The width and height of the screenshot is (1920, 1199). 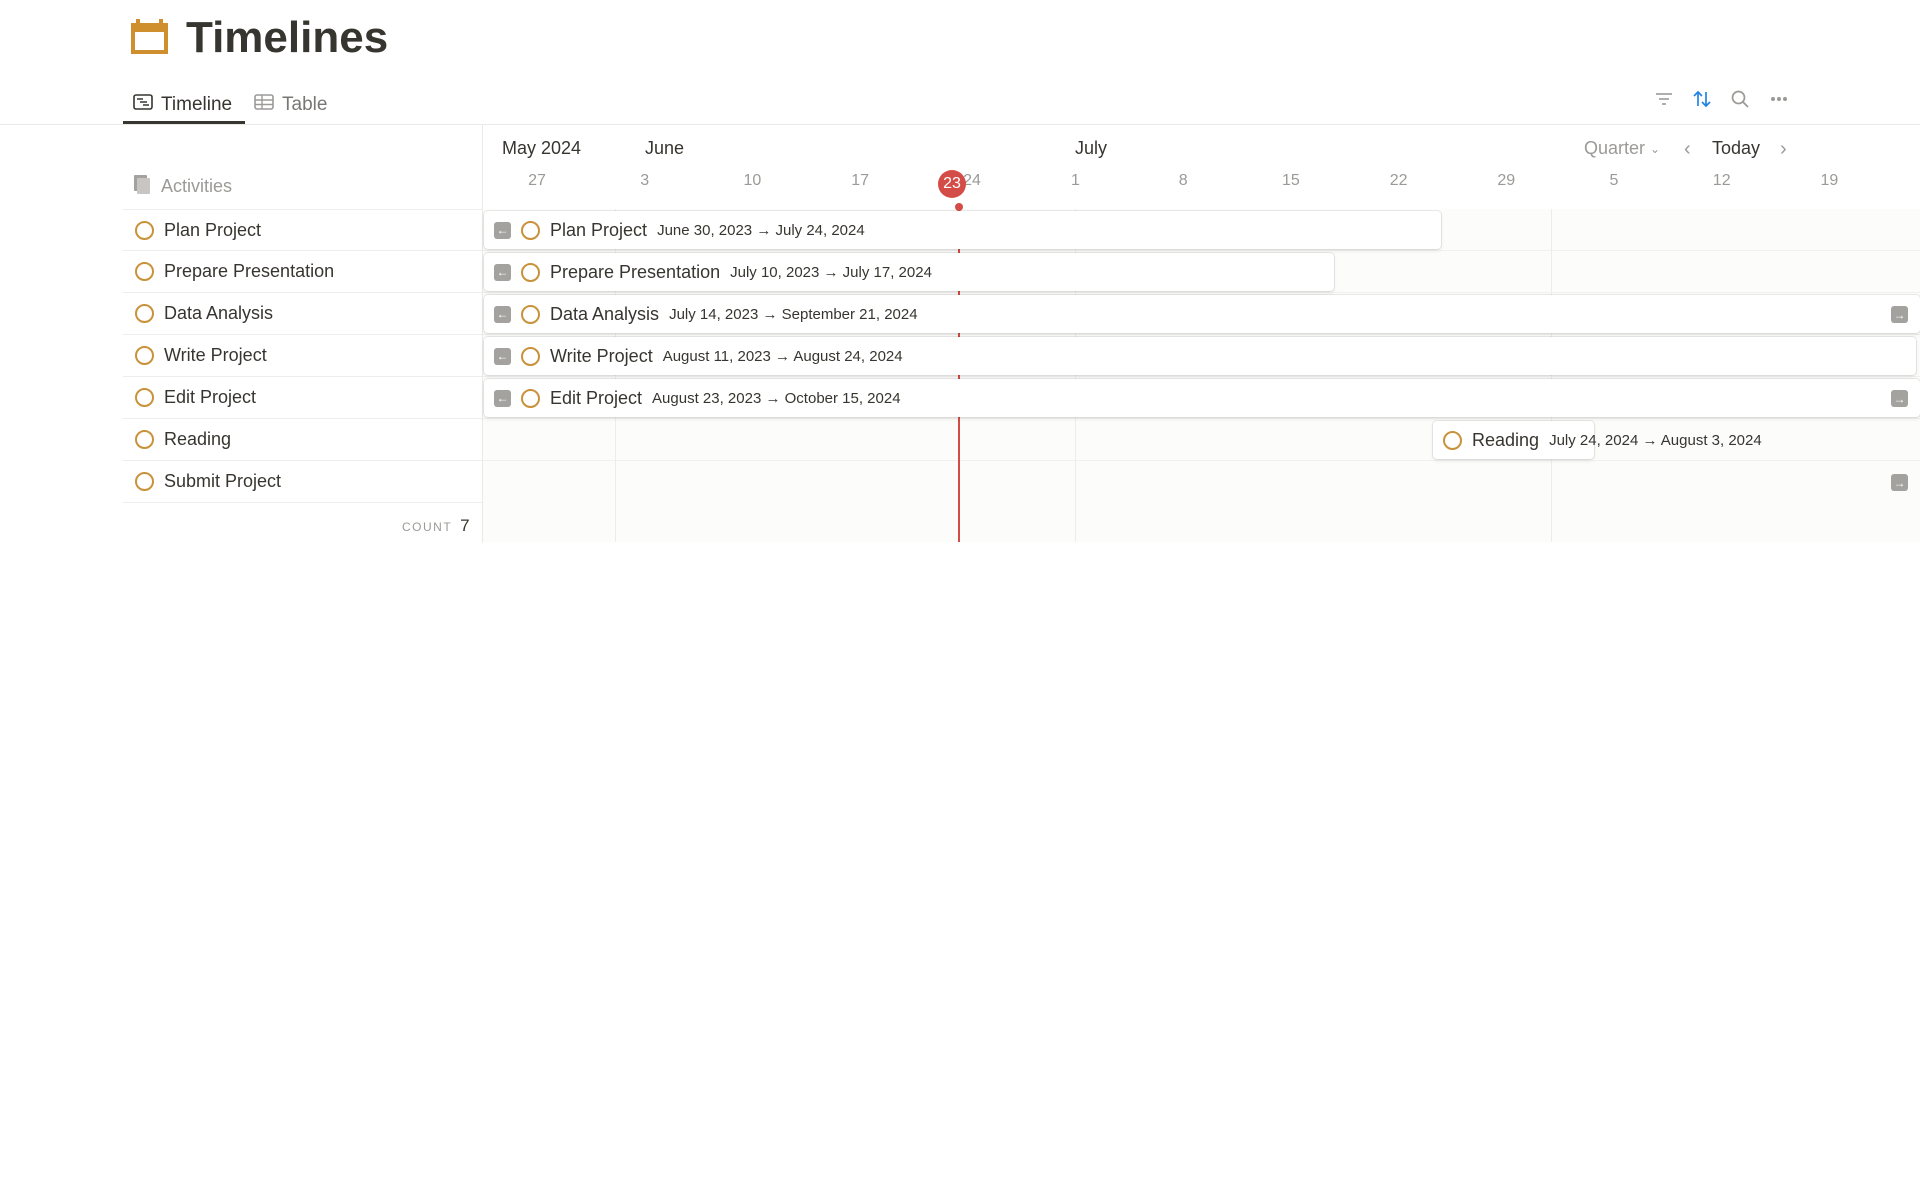 What do you see at coordinates (1290, 180) in the screenshot?
I see `day-label: 15` at bounding box center [1290, 180].